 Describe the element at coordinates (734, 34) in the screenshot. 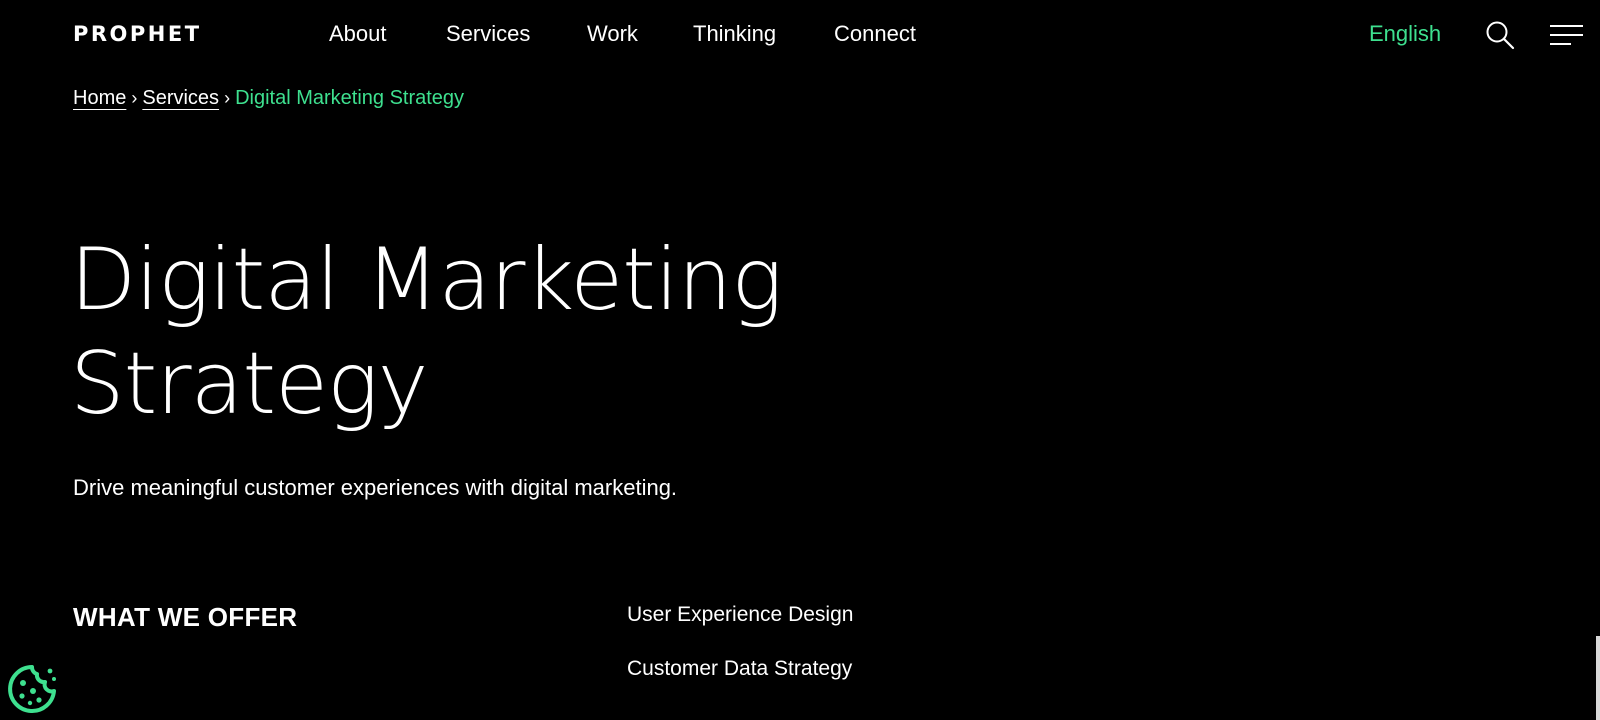

I see `nav-thinking: Thinking` at that location.